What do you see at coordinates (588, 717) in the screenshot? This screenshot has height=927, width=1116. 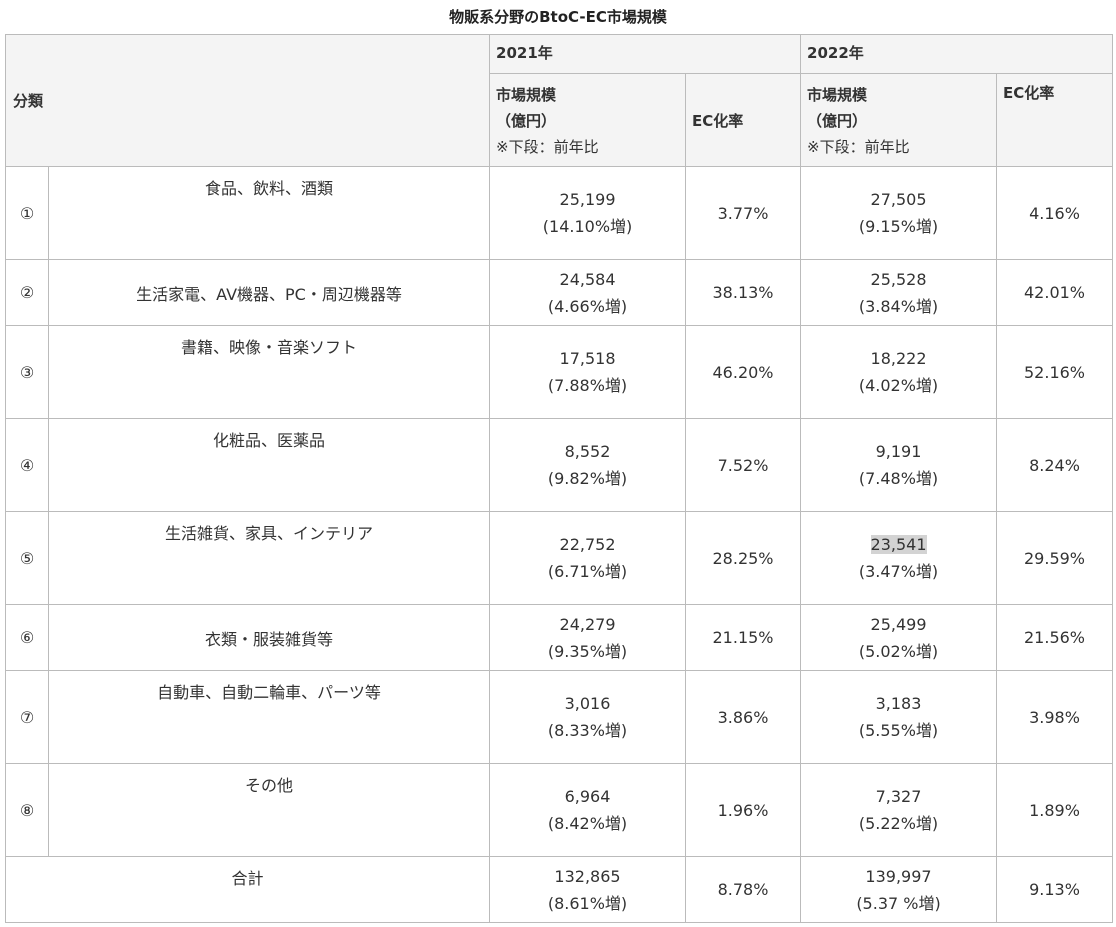 I see `market-2021-cell: 3,016 (8.33%増)` at bounding box center [588, 717].